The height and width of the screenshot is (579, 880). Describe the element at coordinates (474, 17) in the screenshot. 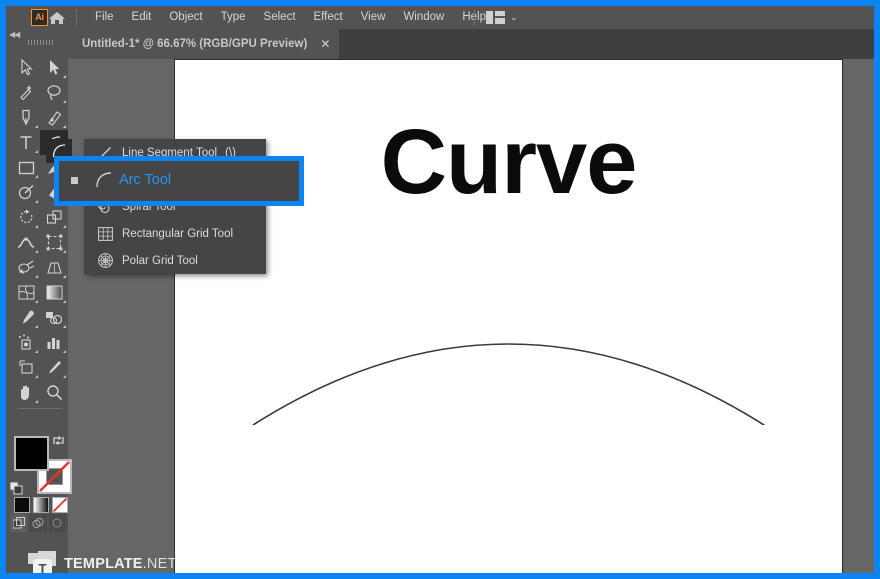

I see `menu-divider-right` at that location.